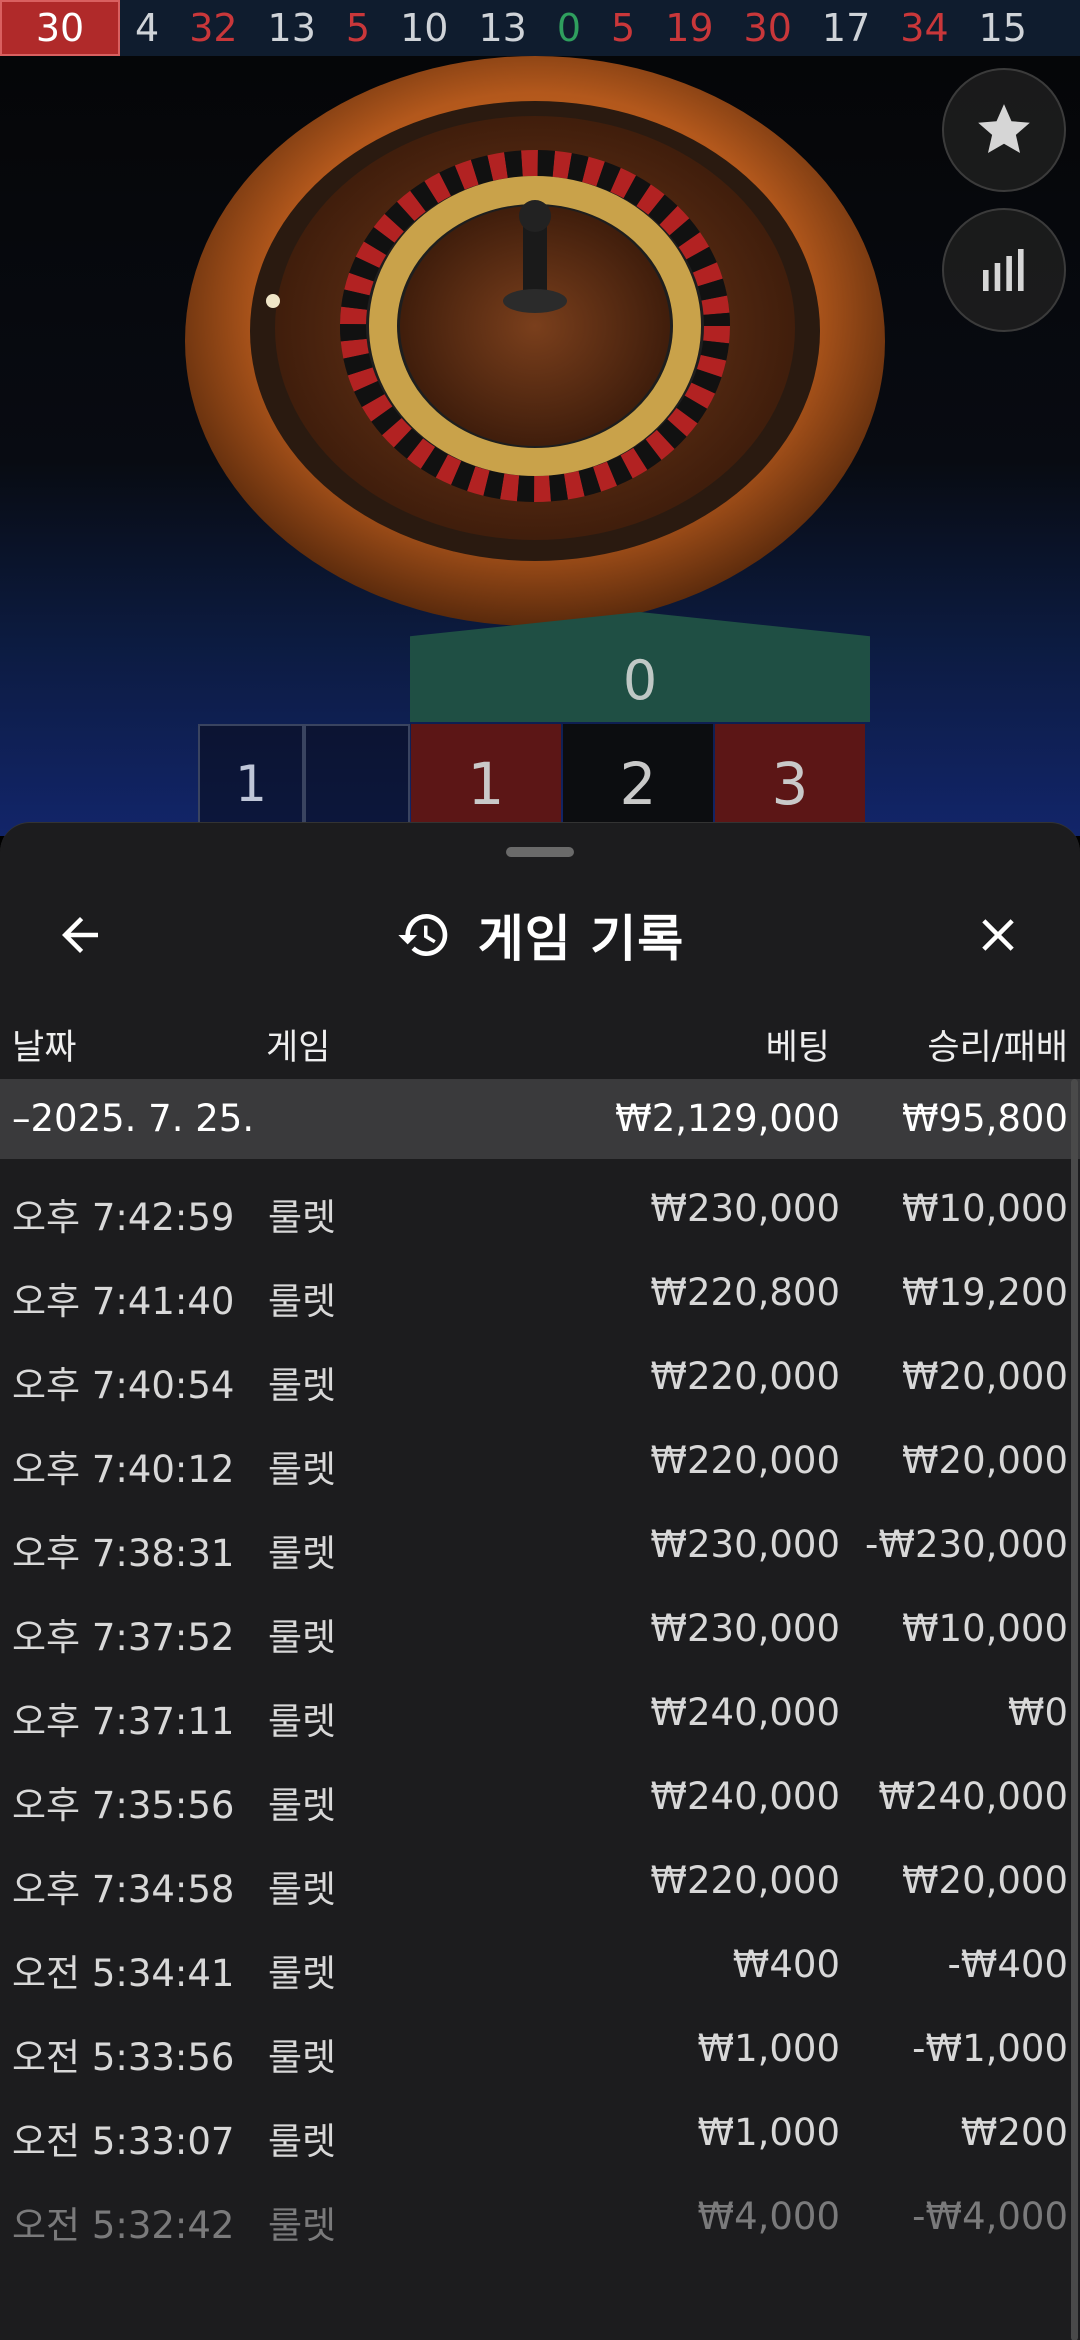  What do you see at coordinates (1014, 2132) in the screenshot?
I see `row-win-loss: ₩200` at bounding box center [1014, 2132].